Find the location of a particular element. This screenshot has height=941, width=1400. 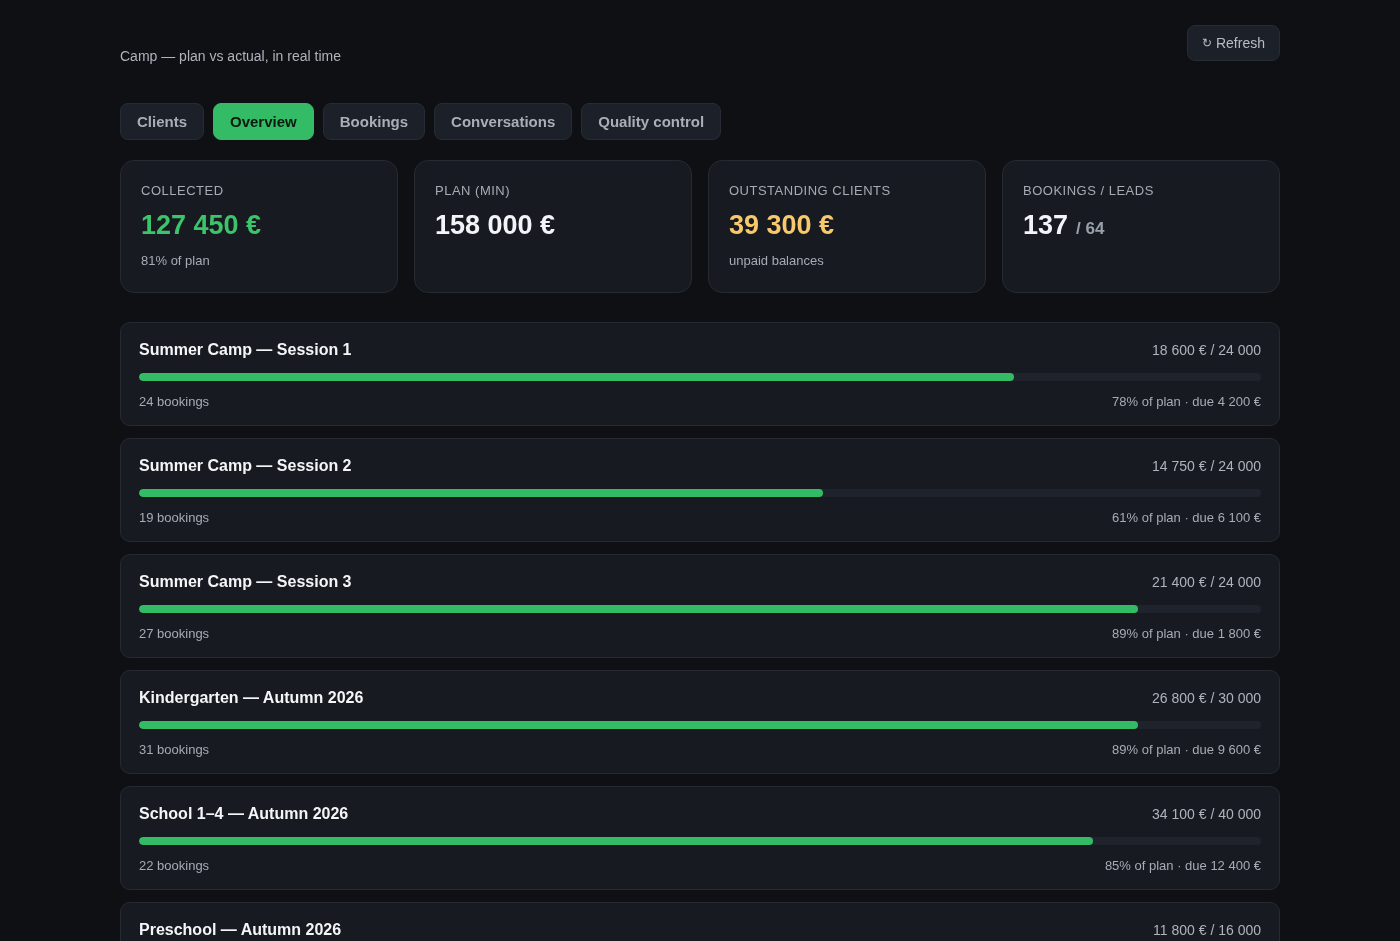

stat-value: 158 000 € is located at coordinates (495, 225).